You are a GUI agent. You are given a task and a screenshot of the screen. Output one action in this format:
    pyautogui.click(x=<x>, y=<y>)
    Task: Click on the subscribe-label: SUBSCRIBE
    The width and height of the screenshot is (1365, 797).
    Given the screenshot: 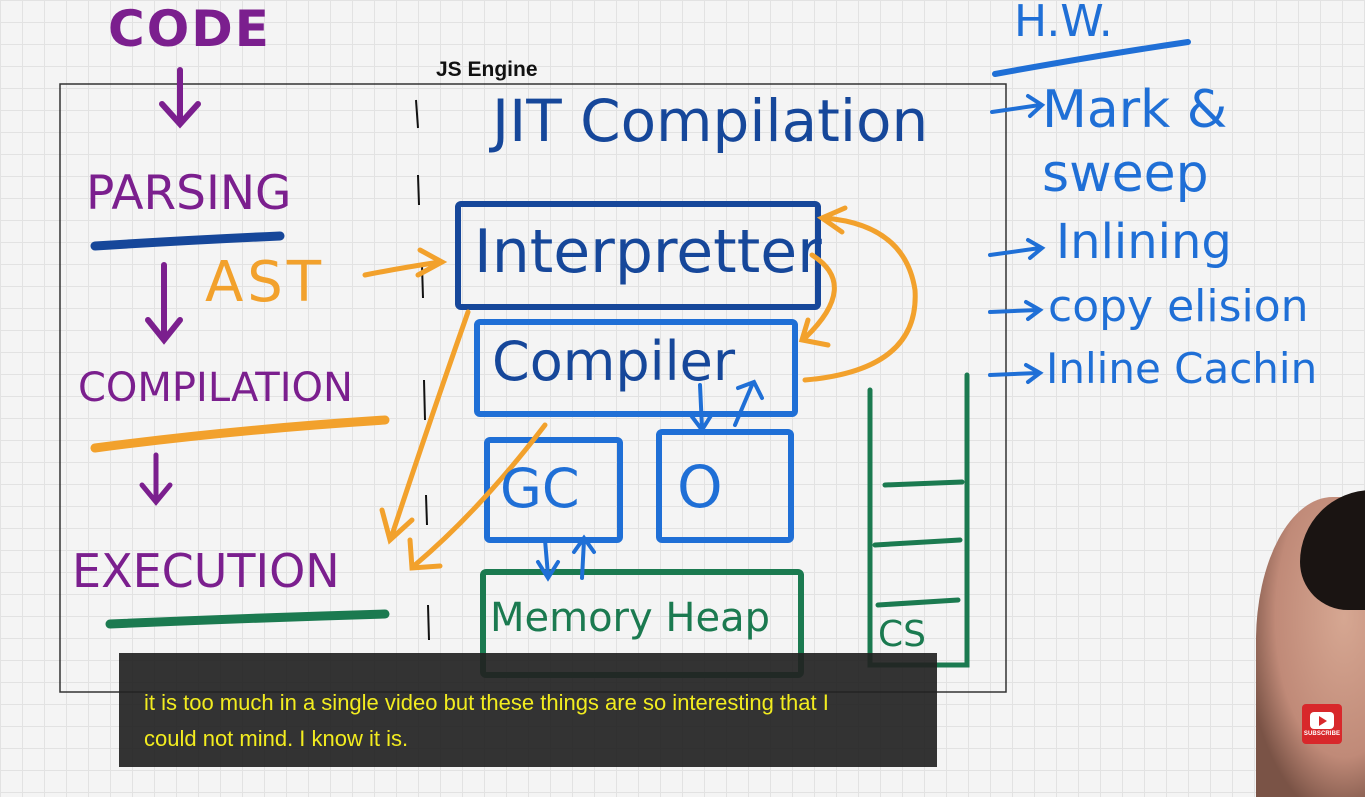 What is the action you would take?
    pyautogui.click(x=1322, y=733)
    